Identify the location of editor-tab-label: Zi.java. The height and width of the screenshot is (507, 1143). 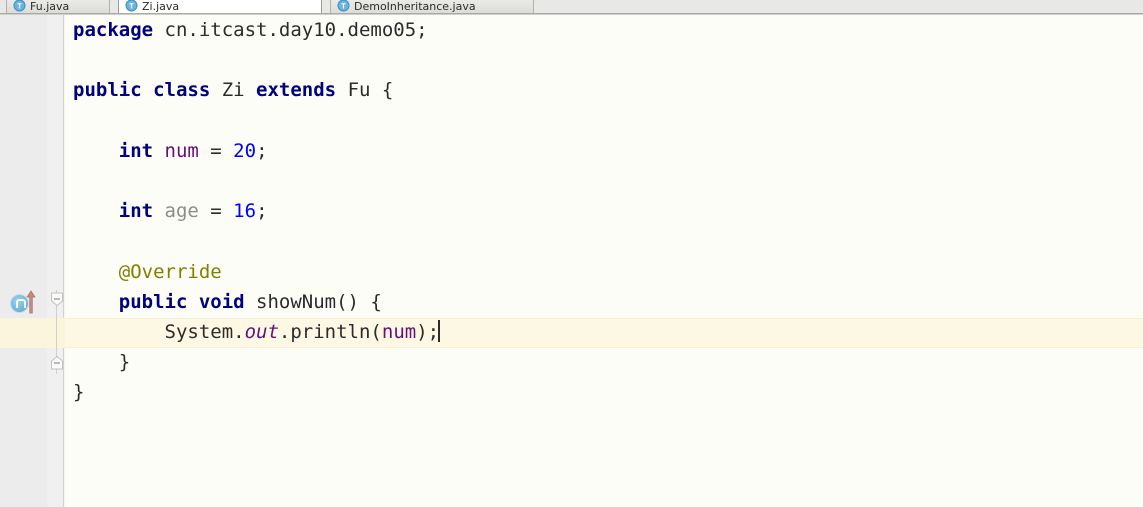
(161, 6).